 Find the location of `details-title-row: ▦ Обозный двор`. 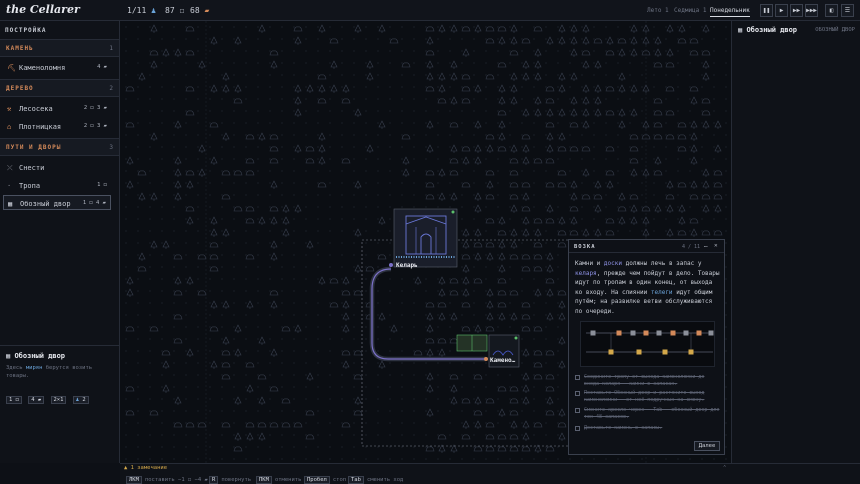

details-title-row: ▦ Обозный двор is located at coordinates (767, 30).